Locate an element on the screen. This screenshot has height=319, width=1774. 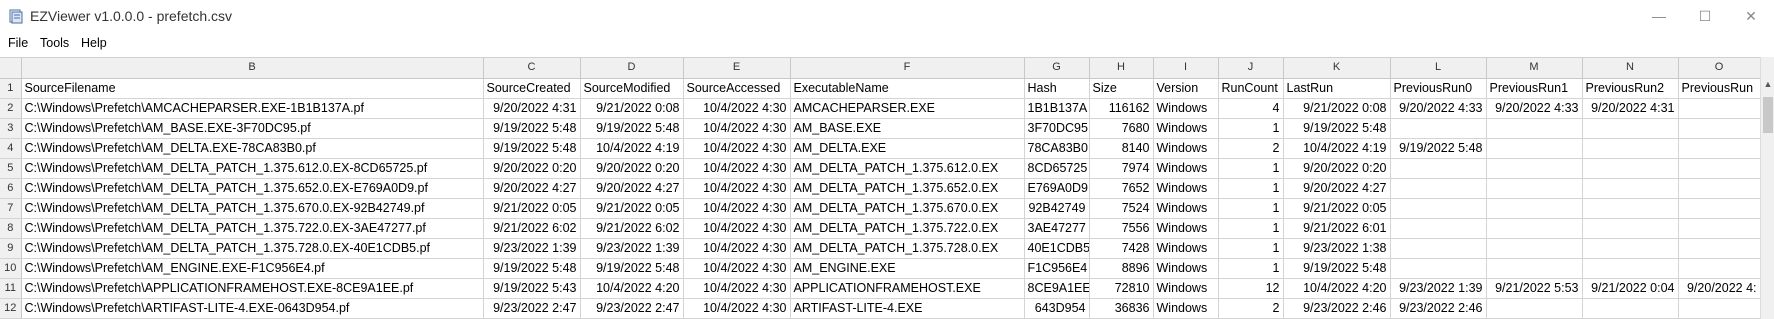
column-letter-g: G is located at coordinates (1057, 68).